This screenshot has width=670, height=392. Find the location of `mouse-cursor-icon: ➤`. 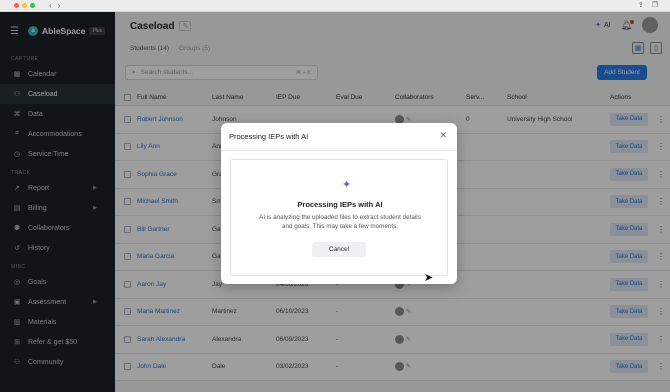

mouse-cursor-icon: ➤ is located at coordinates (429, 278).